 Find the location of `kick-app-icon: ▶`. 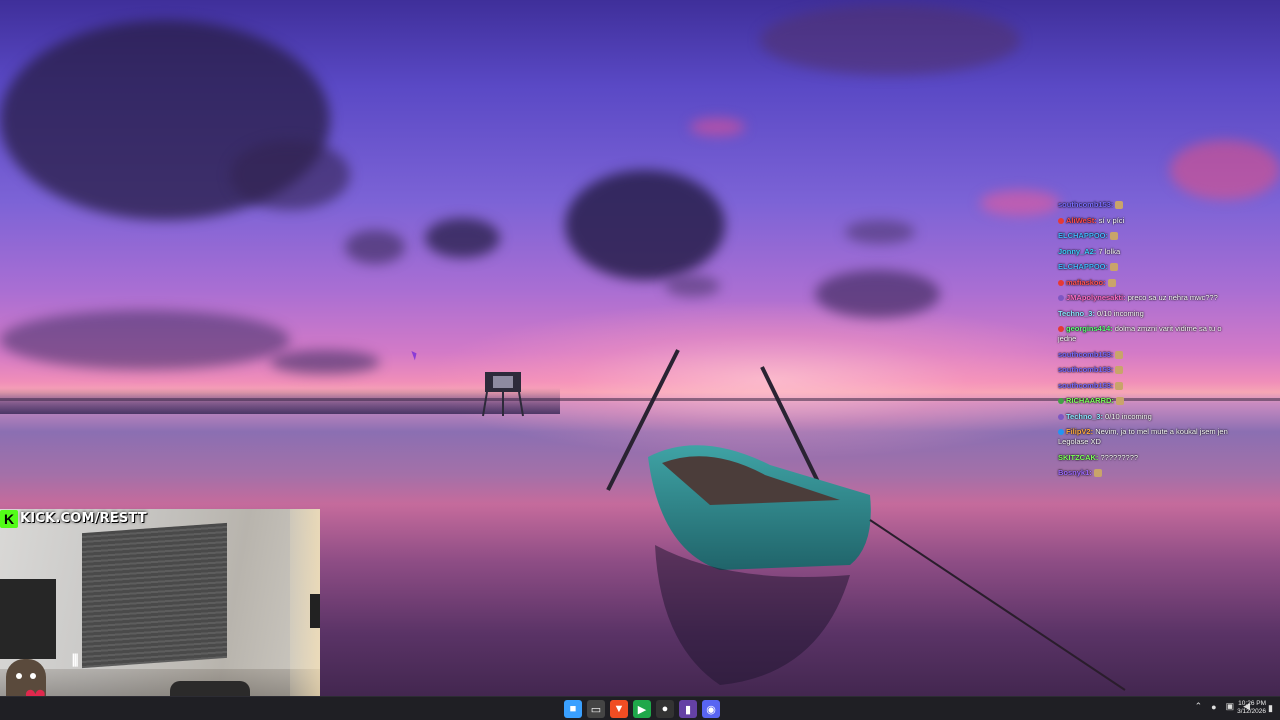

kick-app-icon: ▶ is located at coordinates (642, 709).